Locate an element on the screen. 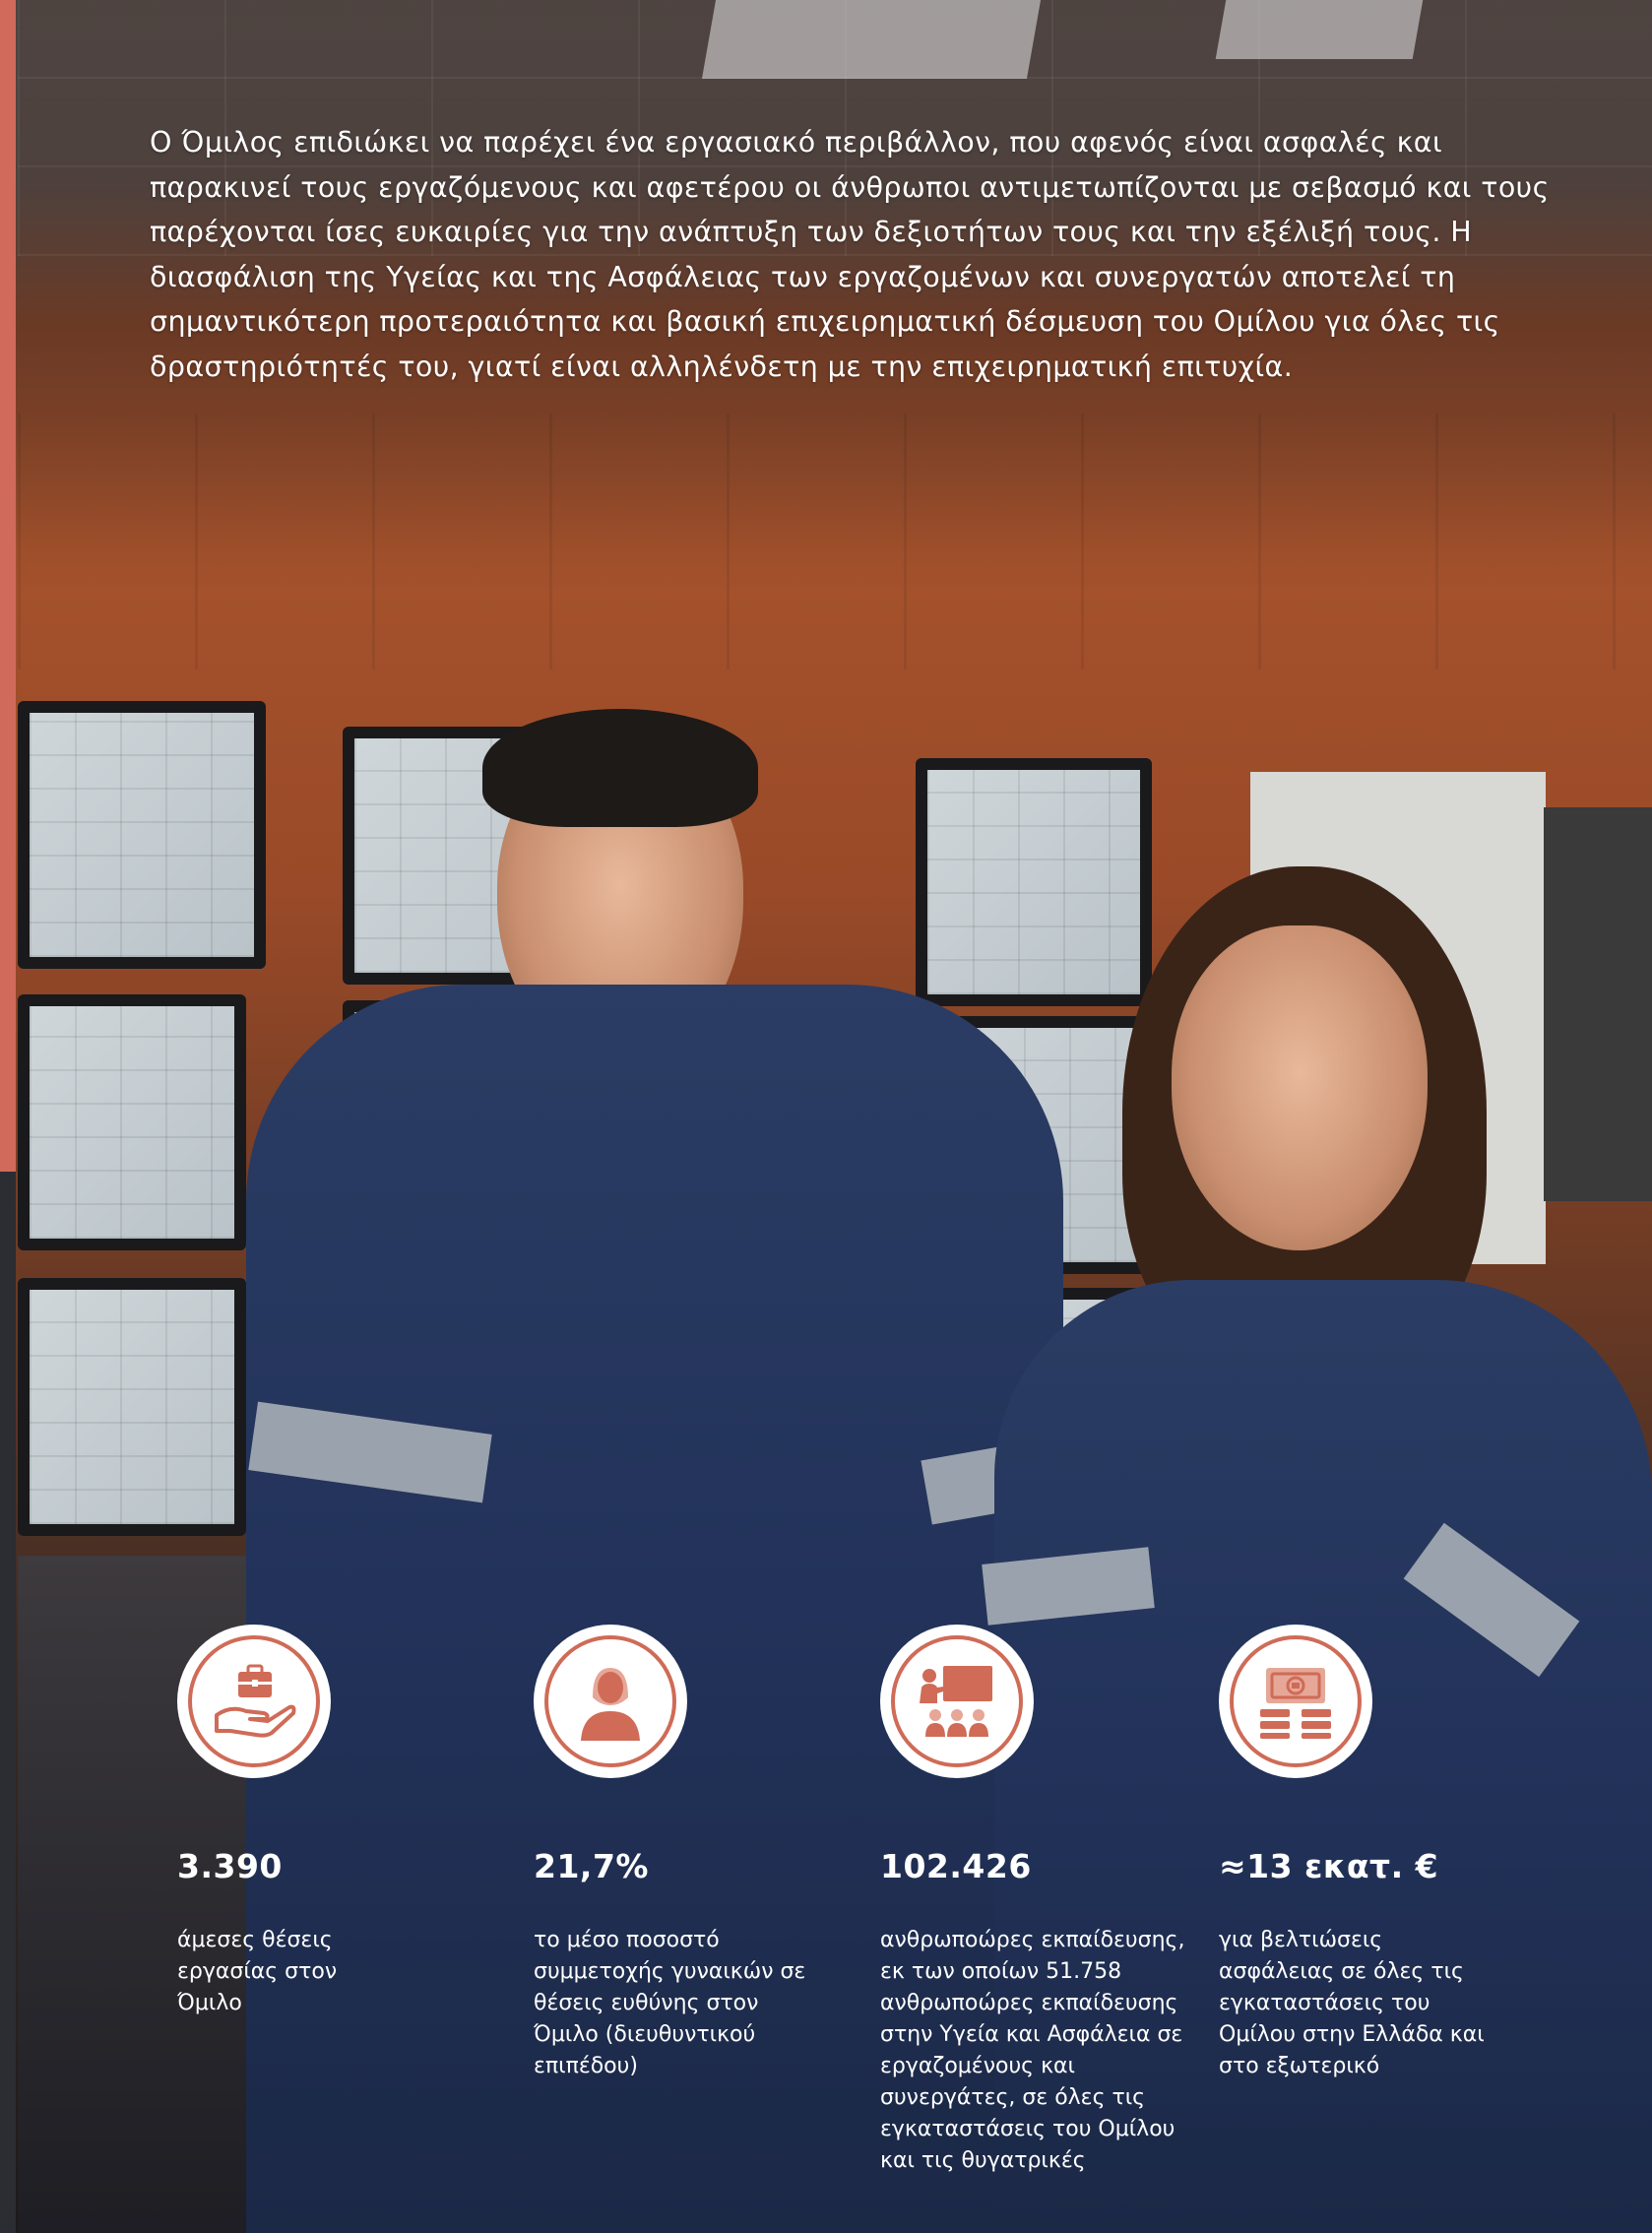  briefcase-hand-icon is located at coordinates (256, 1701).